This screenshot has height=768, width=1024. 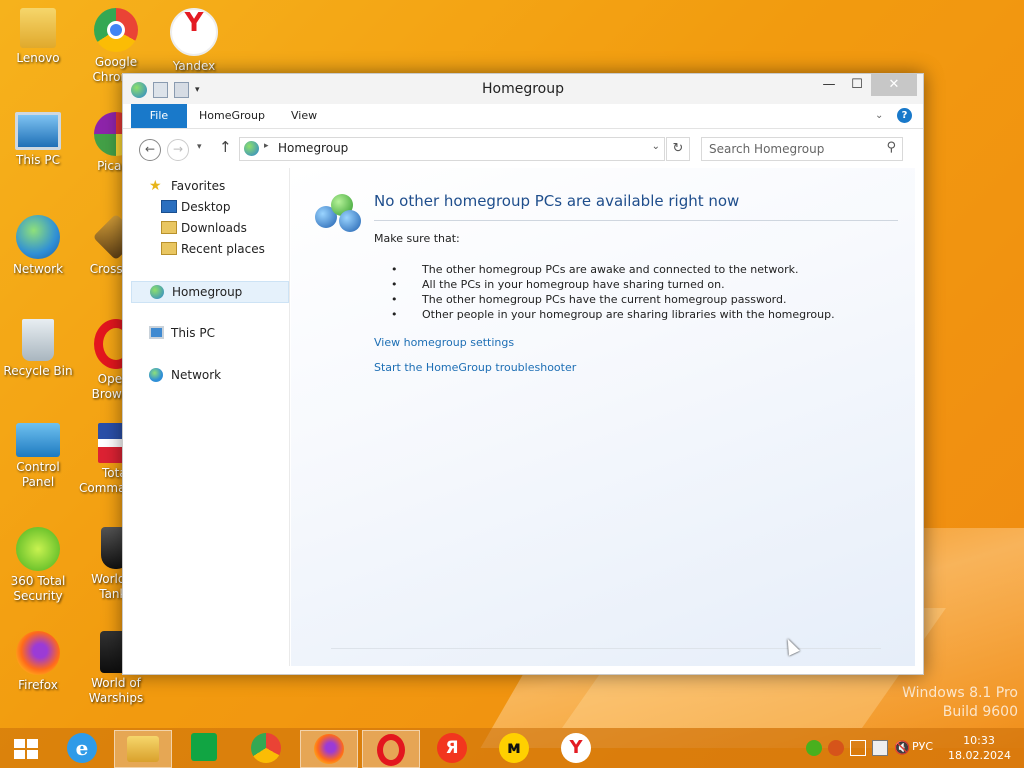 I want to click on windows-logo-icon, so click(x=26, y=749).